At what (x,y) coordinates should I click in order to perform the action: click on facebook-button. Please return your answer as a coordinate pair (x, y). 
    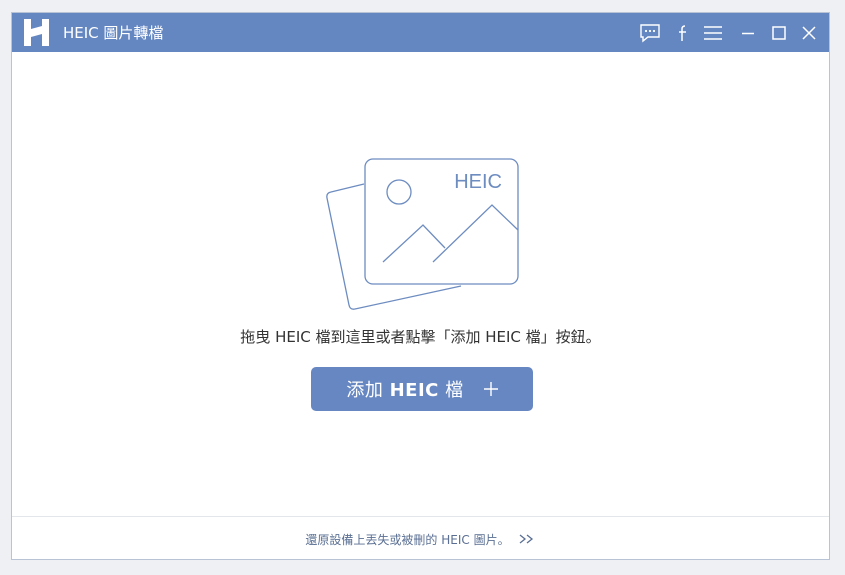
    Looking at the image, I should click on (683, 33).